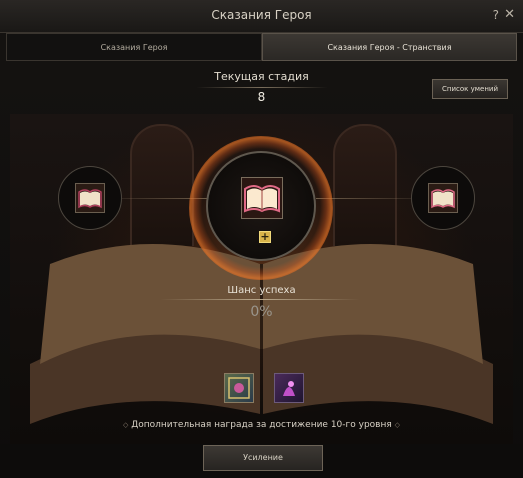 This screenshot has width=523, height=478. What do you see at coordinates (263, 458) in the screenshot?
I see `enhance-button: Усиление` at bounding box center [263, 458].